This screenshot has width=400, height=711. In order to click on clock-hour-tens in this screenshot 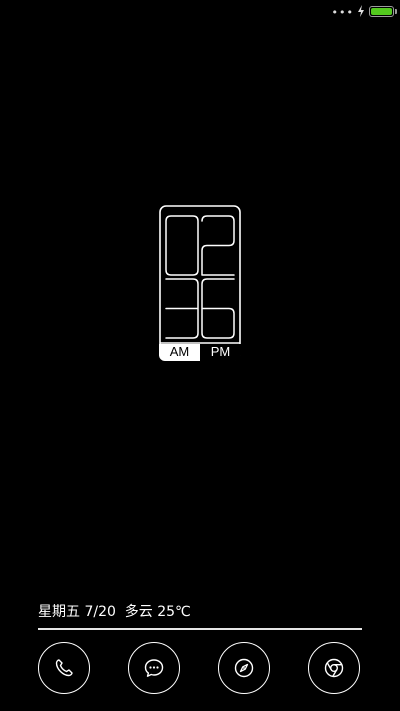, I will do `click(182, 245)`.